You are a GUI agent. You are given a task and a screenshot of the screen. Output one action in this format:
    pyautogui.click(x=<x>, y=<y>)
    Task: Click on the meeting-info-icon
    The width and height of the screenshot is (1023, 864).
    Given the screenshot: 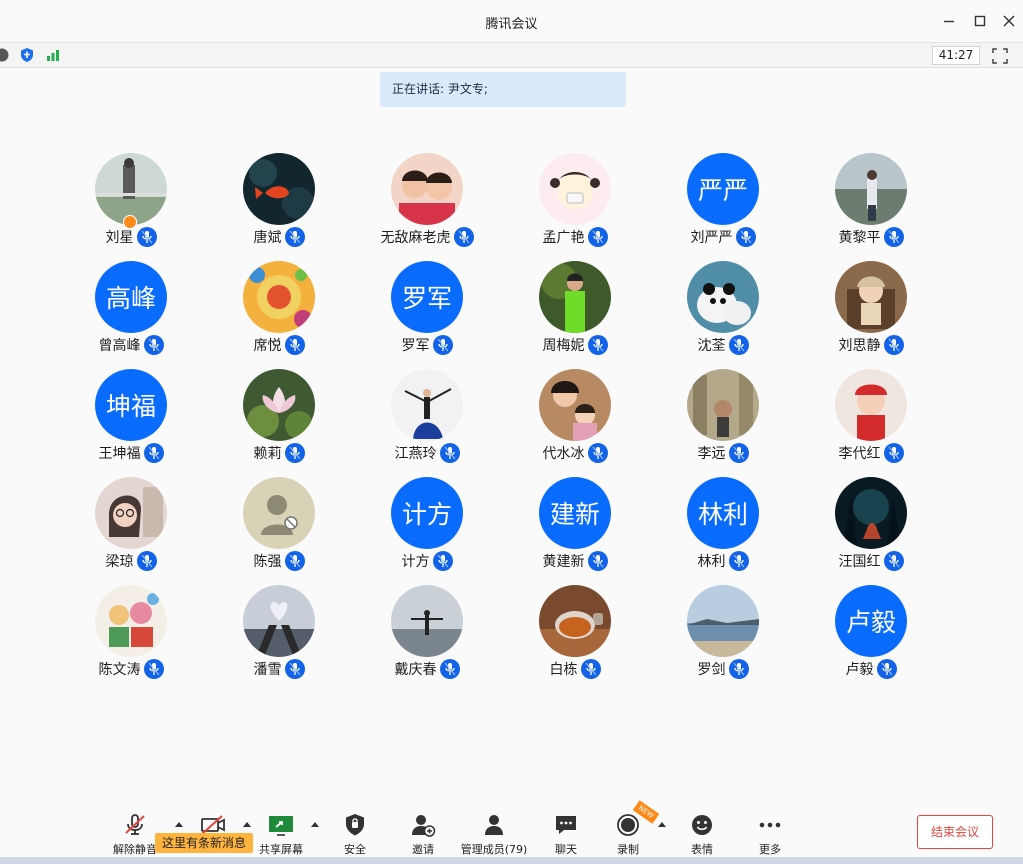 What is the action you would take?
    pyautogui.click(x=5, y=55)
    